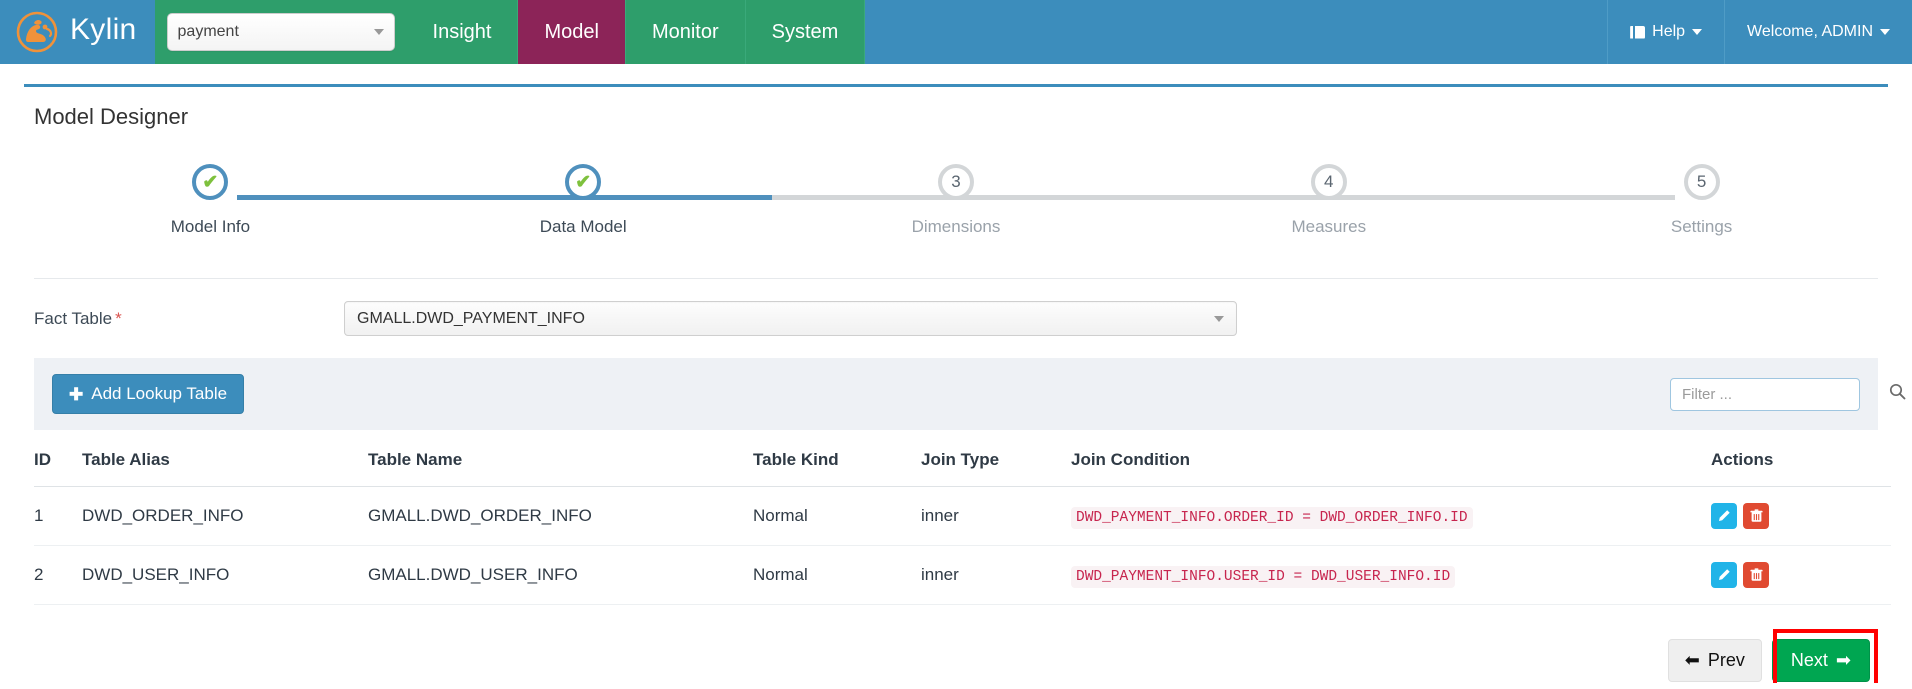 The image size is (1912, 689). I want to click on prev-button: ⬅ Prev, so click(1714, 660).